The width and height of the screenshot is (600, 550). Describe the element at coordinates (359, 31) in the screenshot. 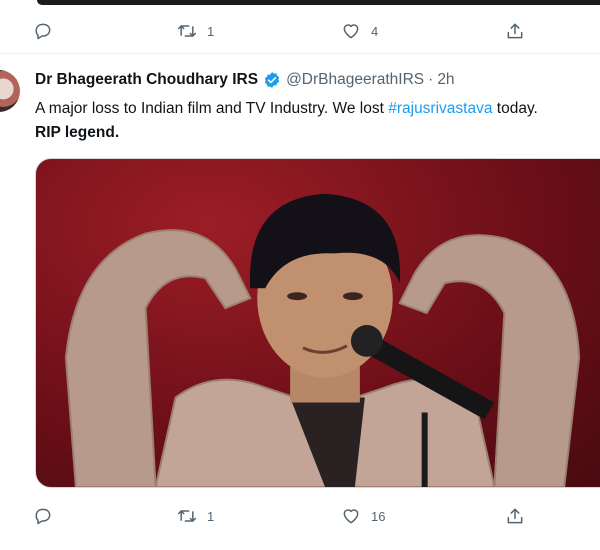

I see `like-button: 4` at that location.